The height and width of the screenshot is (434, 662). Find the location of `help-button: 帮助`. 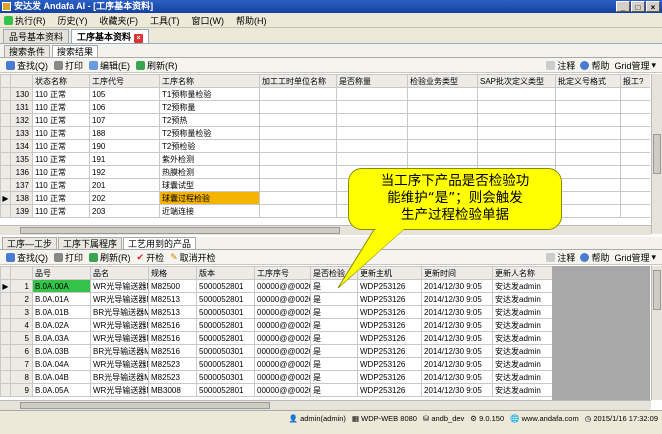

help-button: 帮助 is located at coordinates (594, 65).